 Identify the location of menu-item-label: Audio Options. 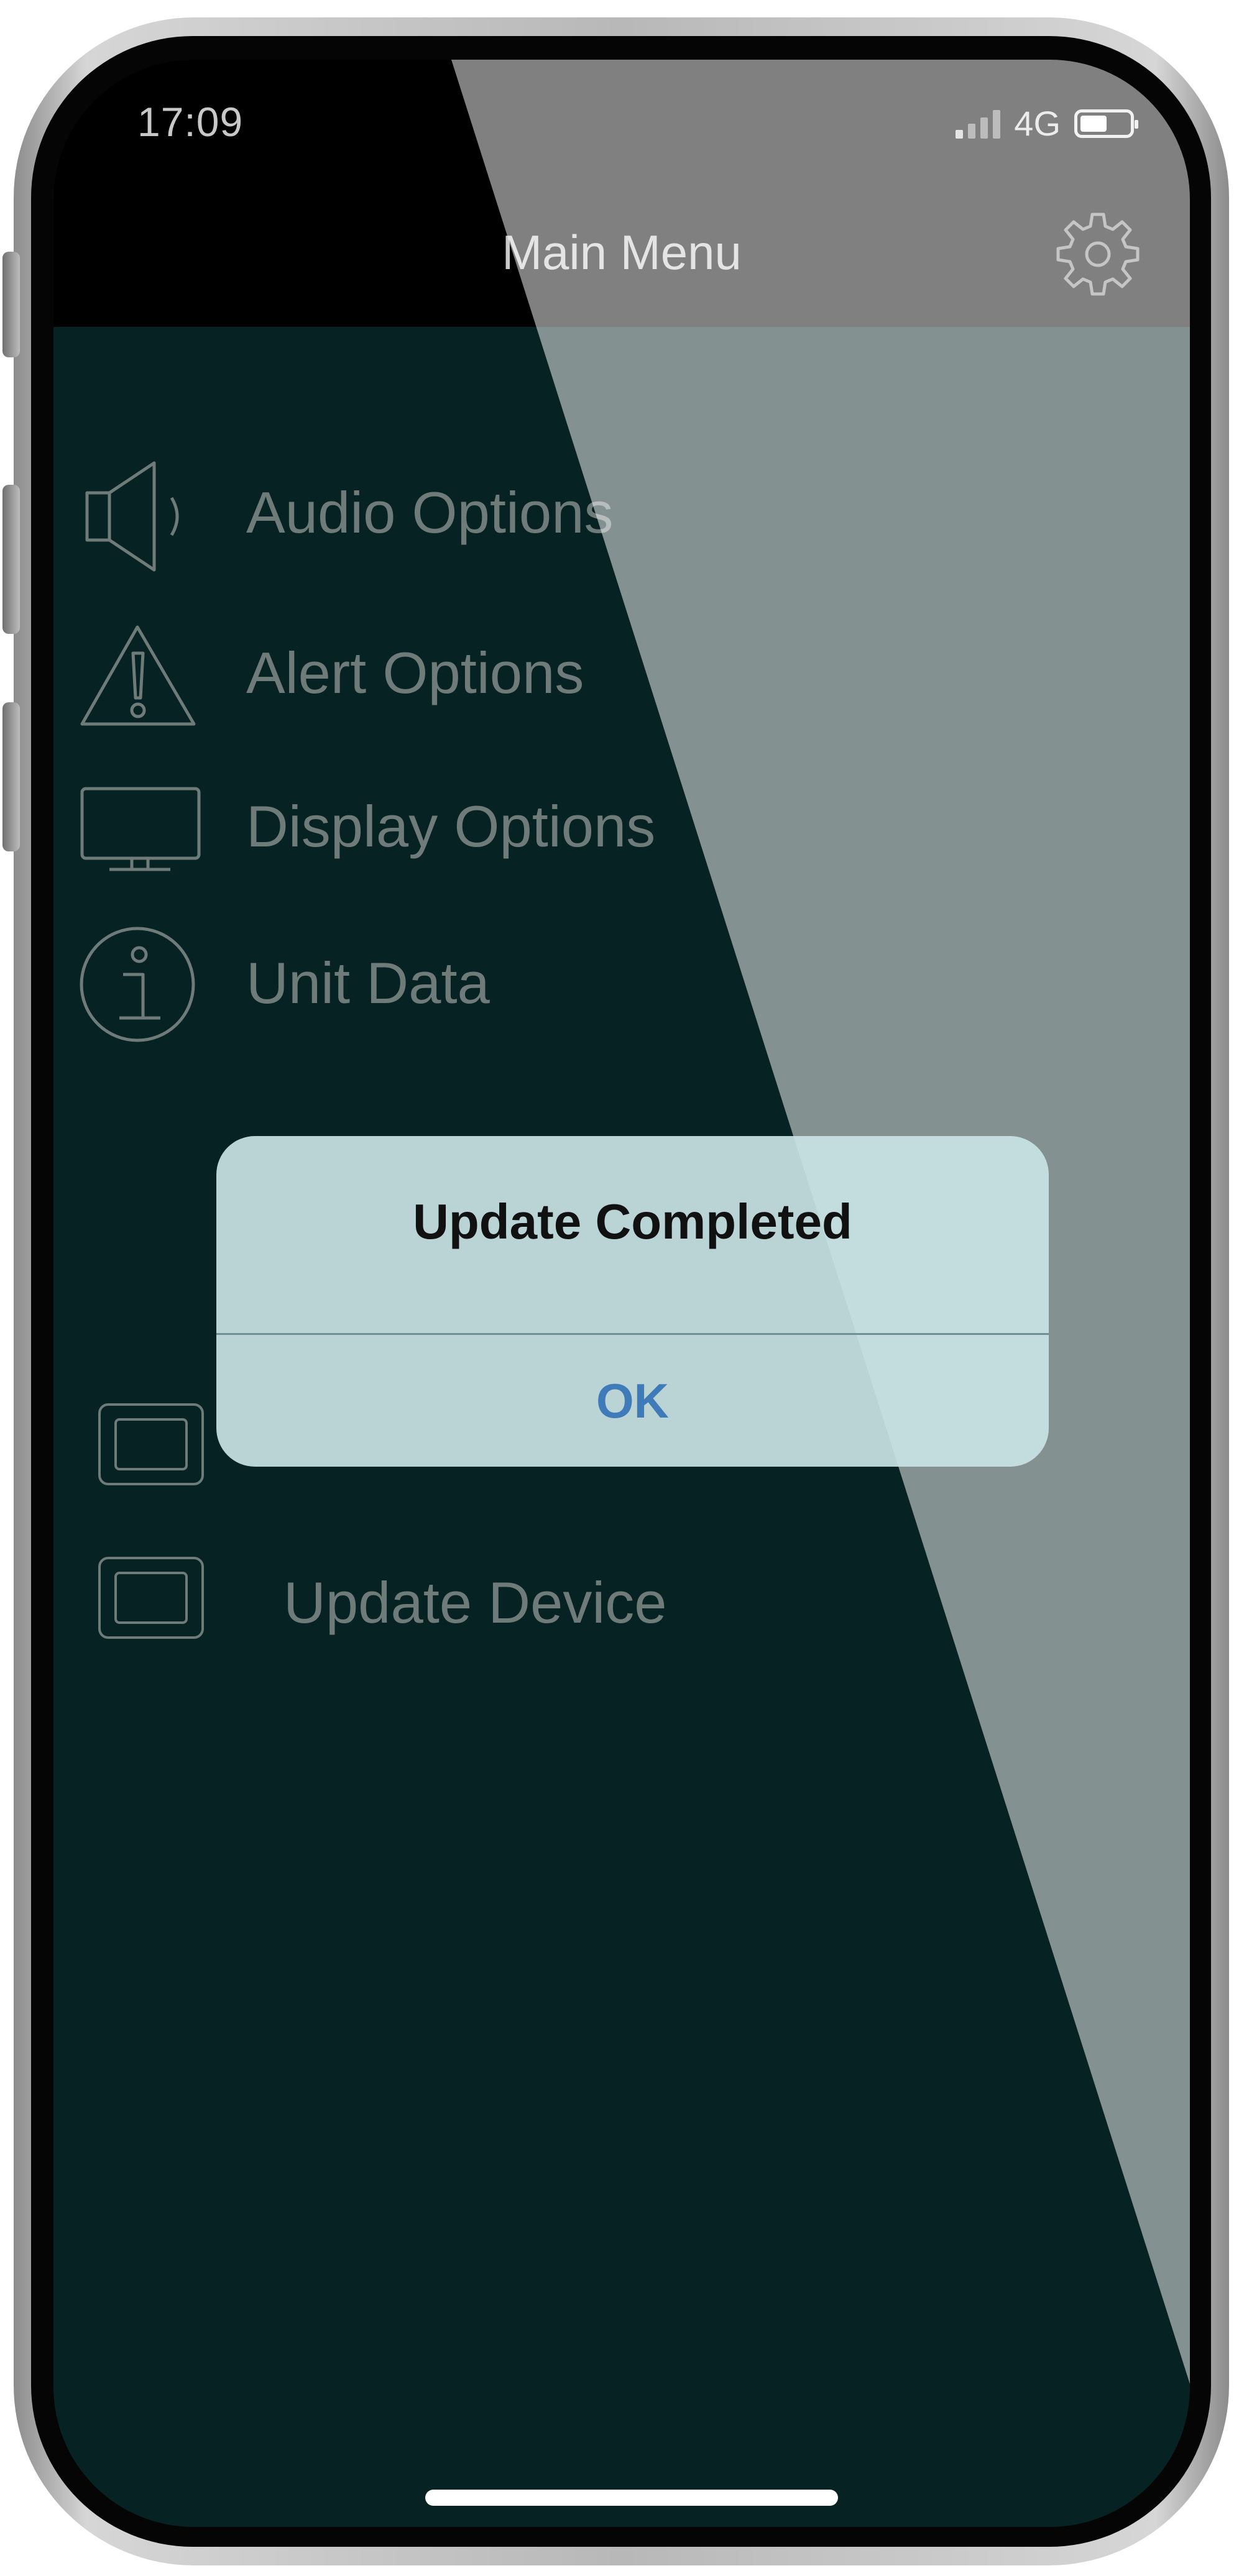
(430, 512).